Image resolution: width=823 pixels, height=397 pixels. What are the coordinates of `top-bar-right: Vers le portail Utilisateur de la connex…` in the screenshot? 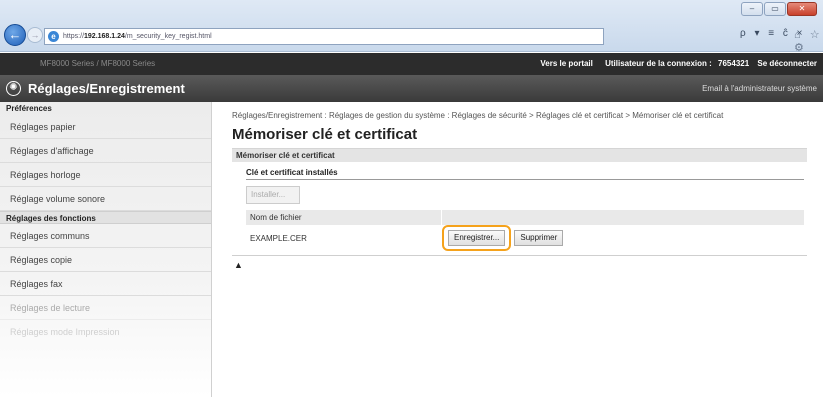 It's located at (673, 64).